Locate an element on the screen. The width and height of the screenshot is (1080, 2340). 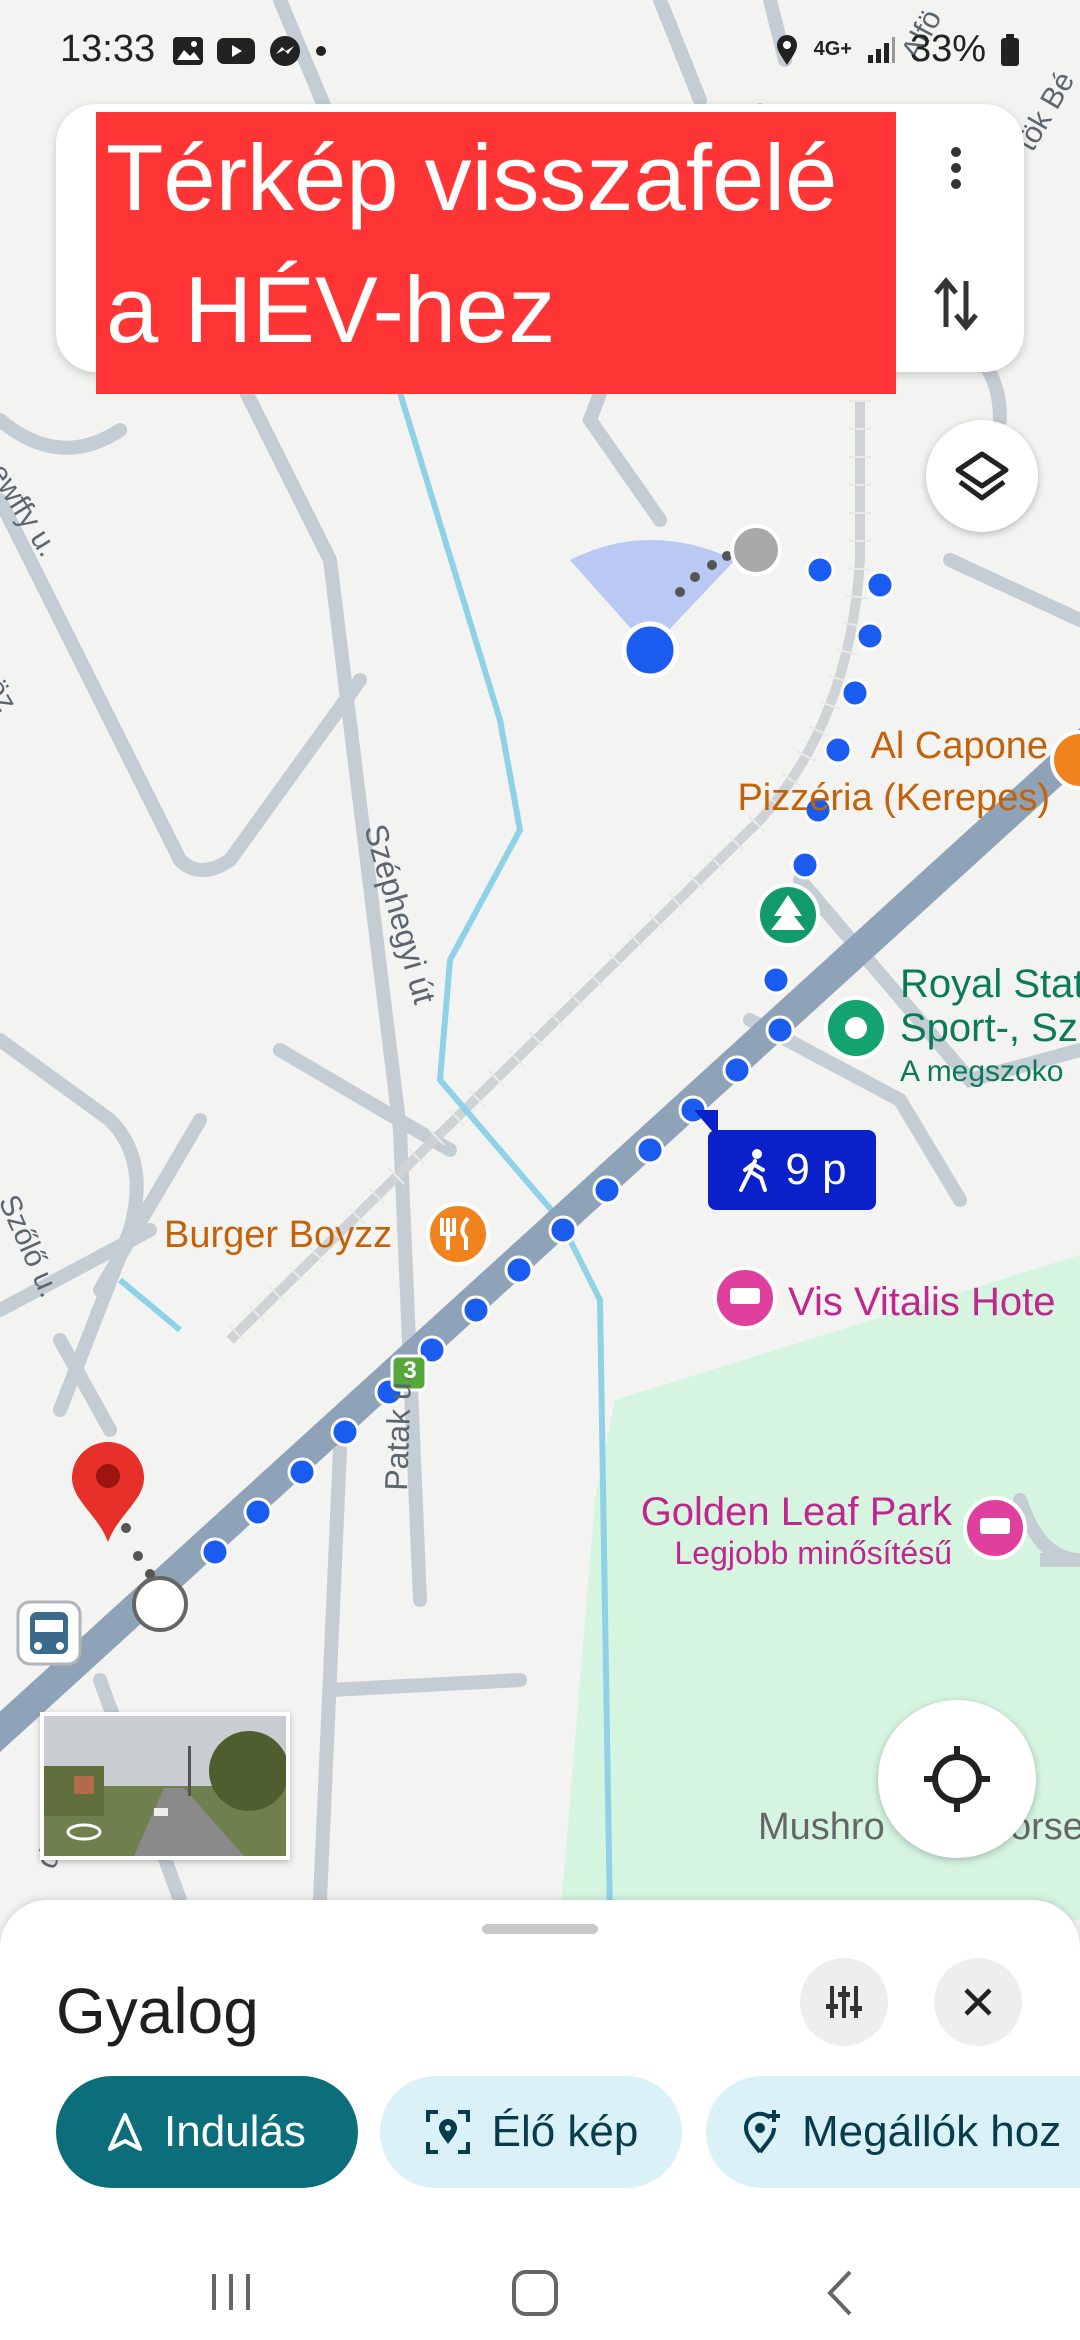
tune-icon is located at coordinates (844, 2002).